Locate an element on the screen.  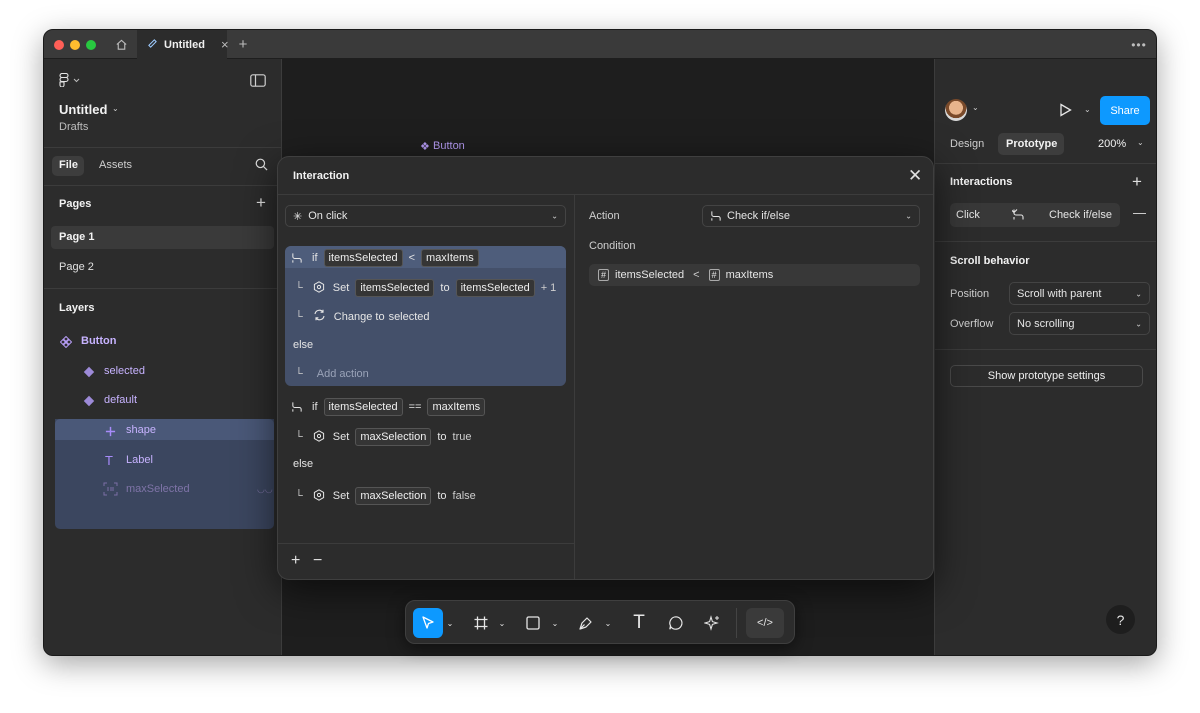
design-file-icon is located at coordinates (152, 45).